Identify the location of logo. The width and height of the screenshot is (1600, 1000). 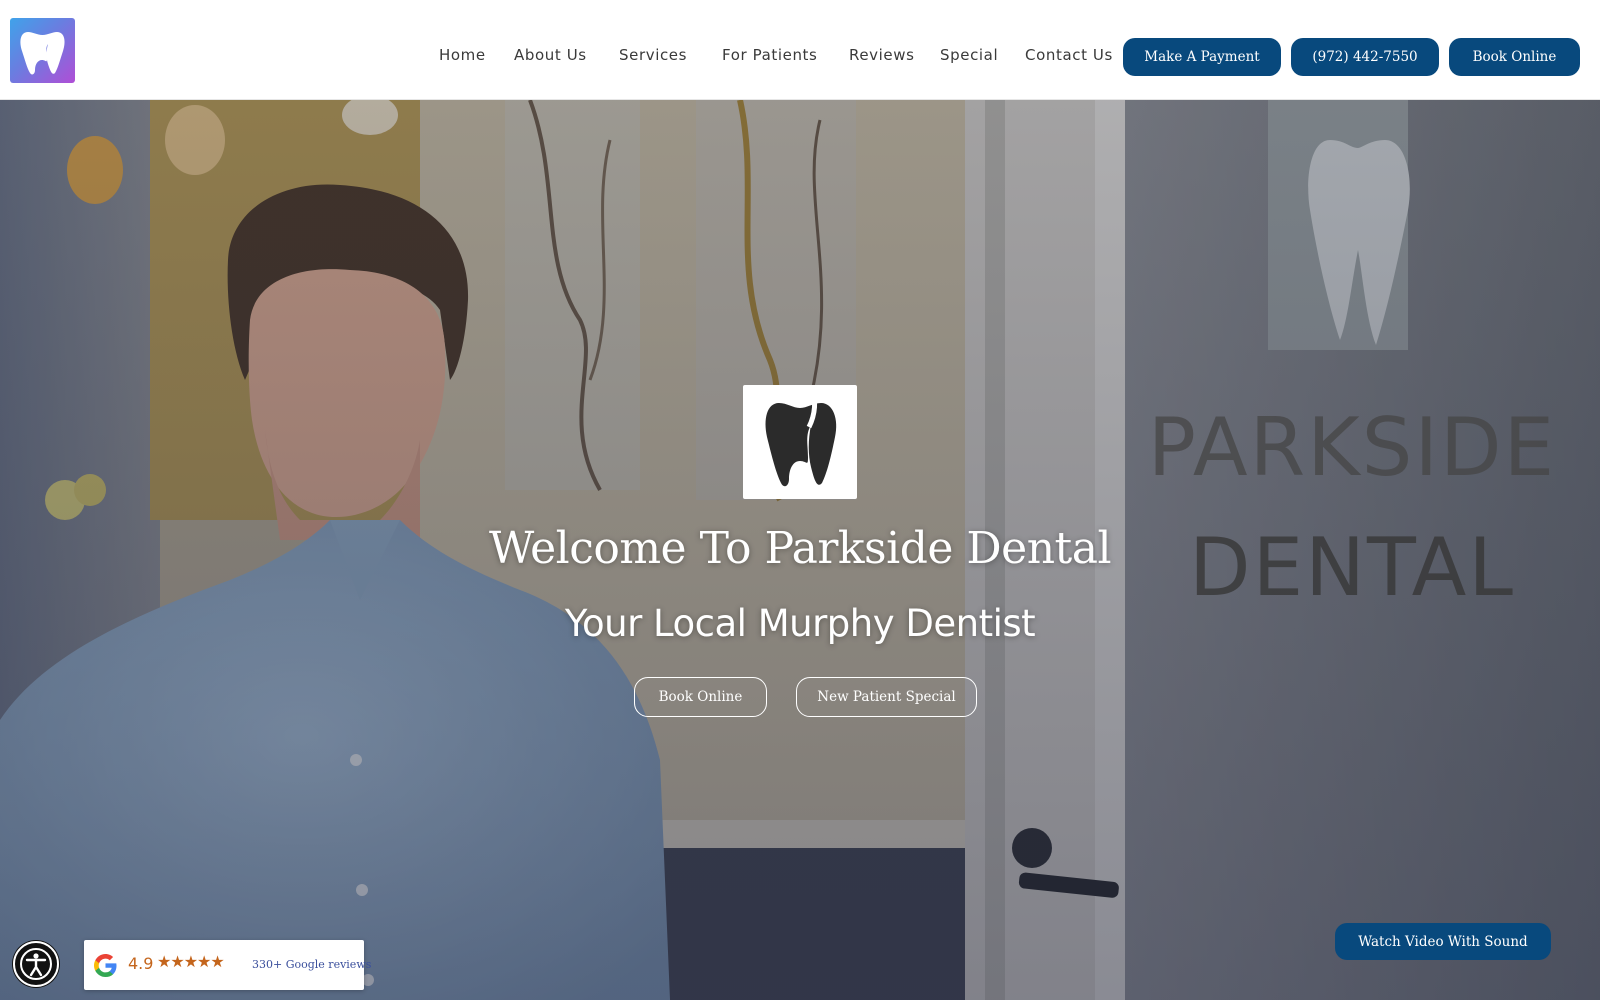
(42, 50).